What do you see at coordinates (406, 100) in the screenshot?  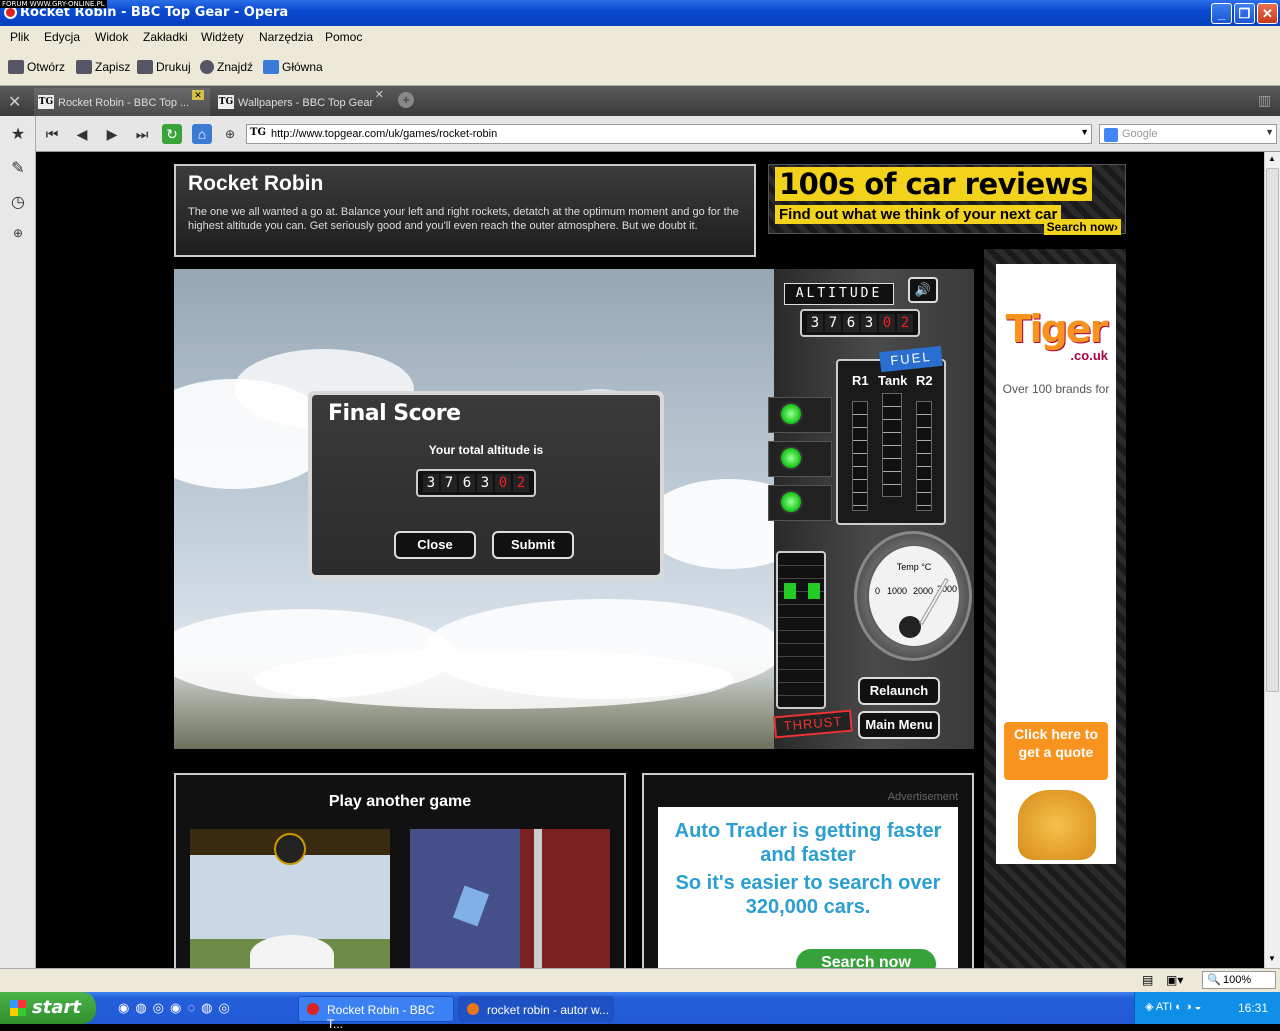 I see `new-tab-icon: +` at bounding box center [406, 100].